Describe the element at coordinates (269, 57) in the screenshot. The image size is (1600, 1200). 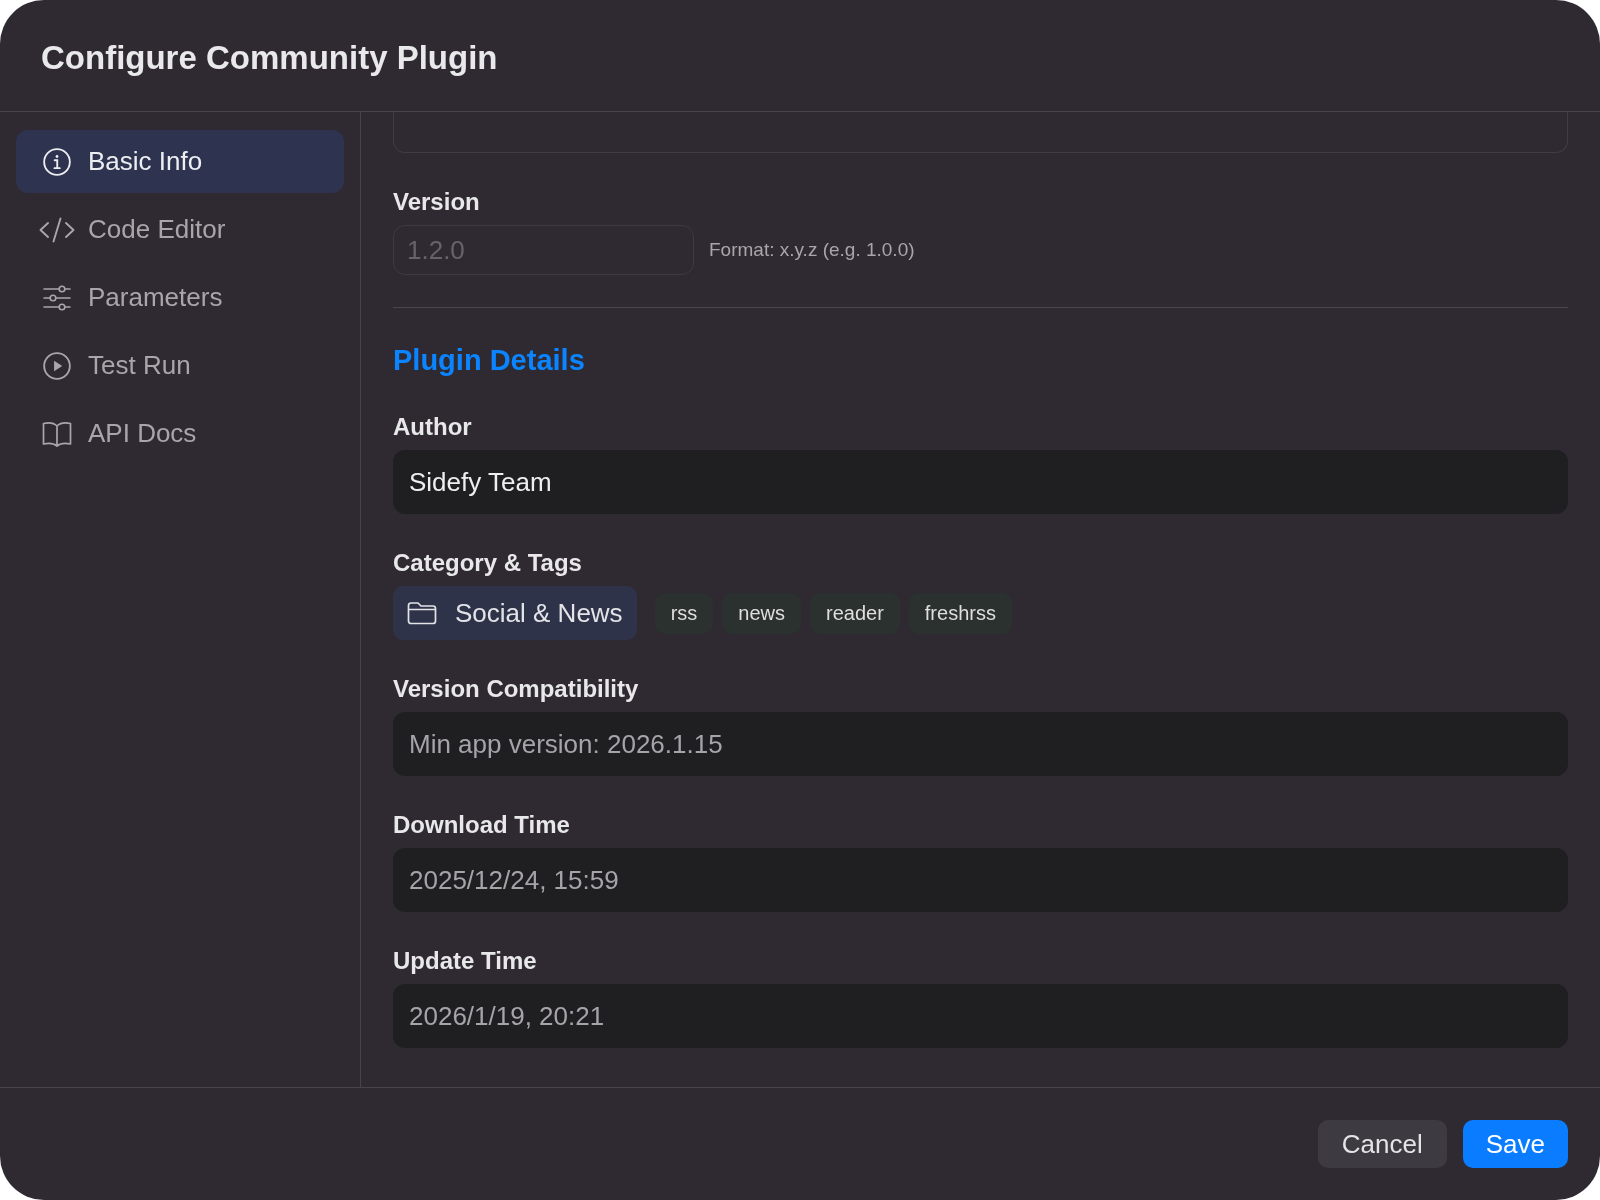
I see `window-title: Configure Community Plugin` at that location.